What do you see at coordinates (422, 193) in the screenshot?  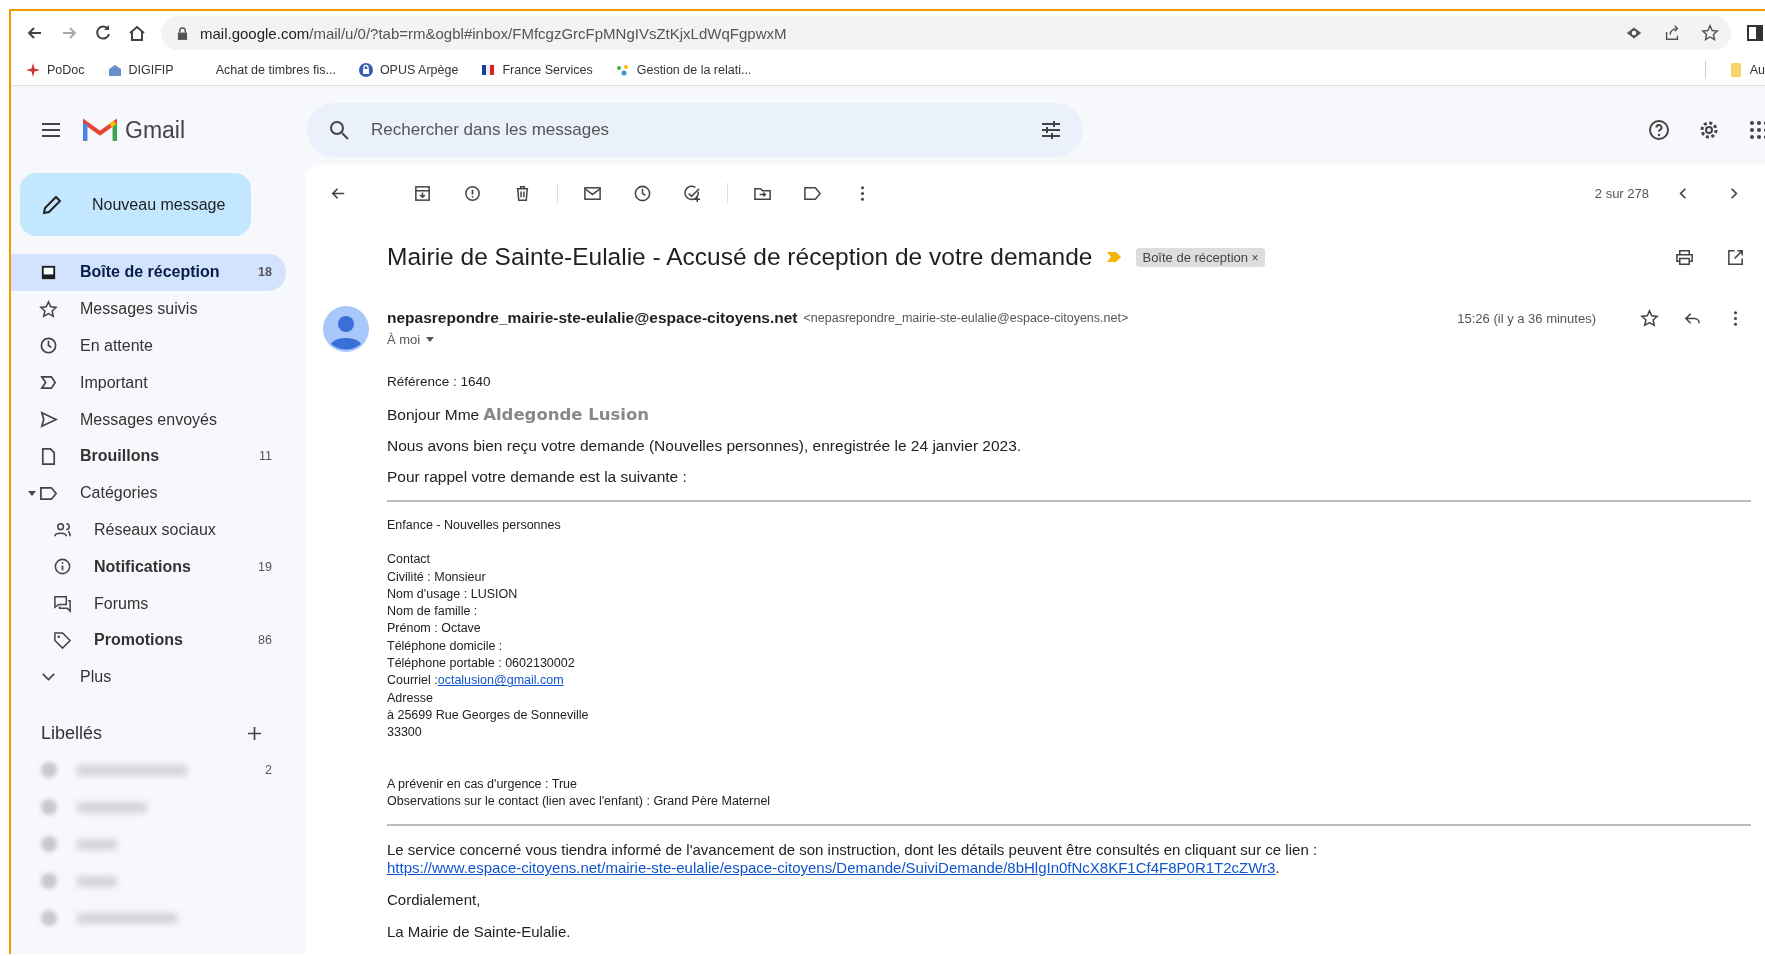 I see `archive-icon` at bounding box center [422, 193].